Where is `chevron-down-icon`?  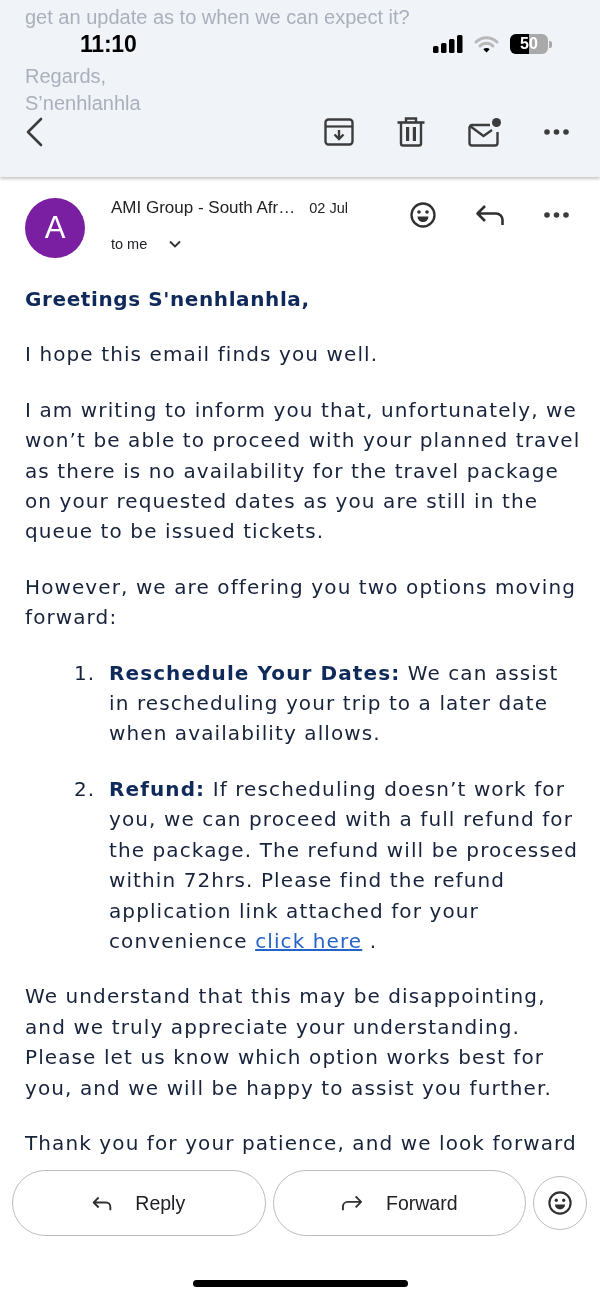 chevron-down-icon is located at coordinates (175, 244).